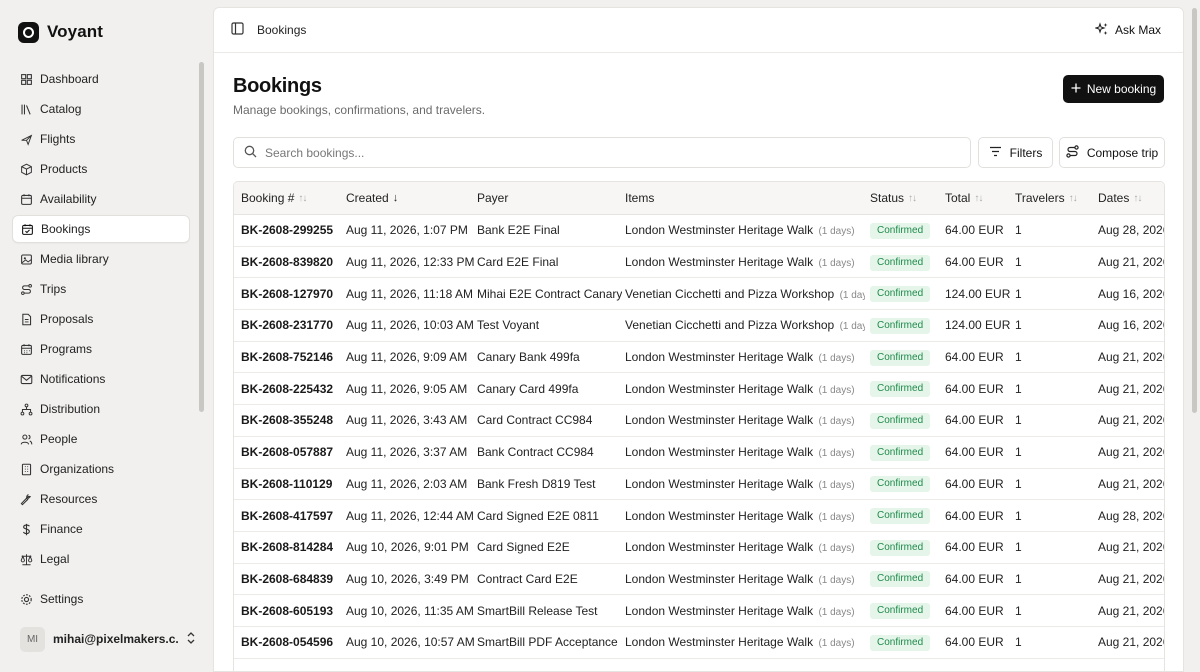  I want to click on new-booking-button: New booking, so click(1113, 89).